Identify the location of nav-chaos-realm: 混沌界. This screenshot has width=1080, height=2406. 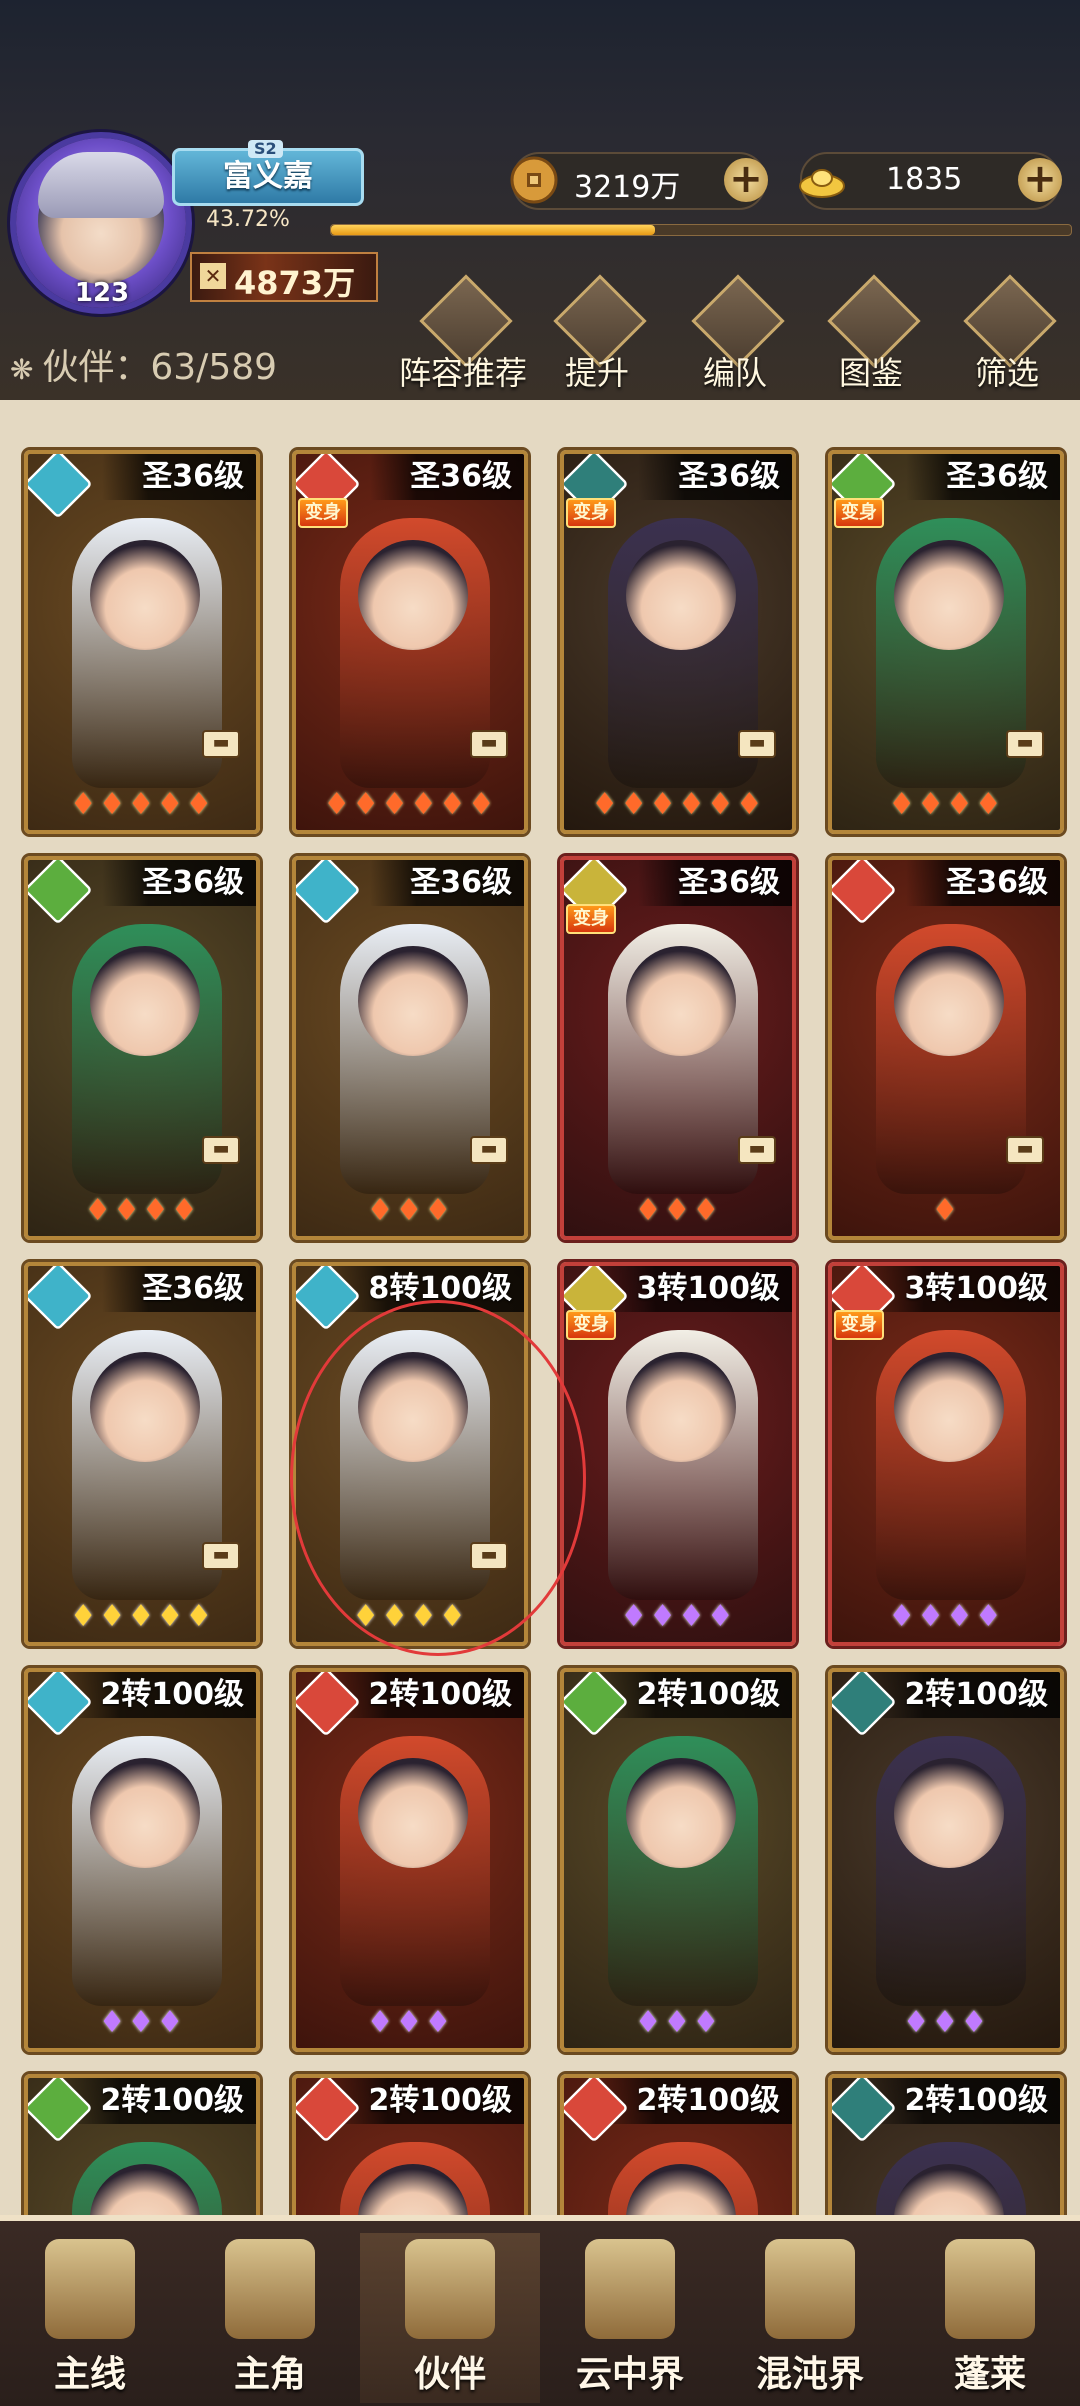
(810, 2318).